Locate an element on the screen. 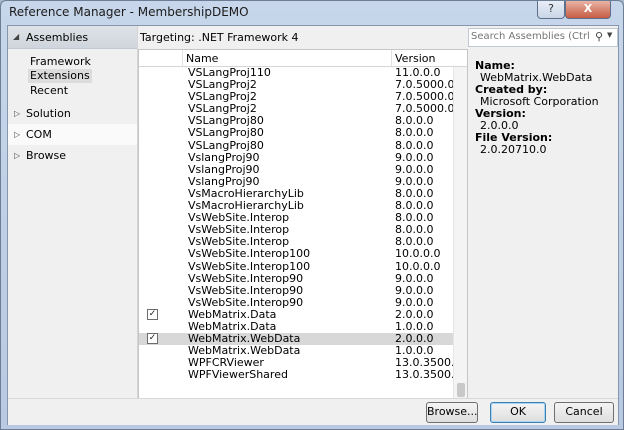  nav-item-extensions: Extensions is located at coordinates (60, 76).